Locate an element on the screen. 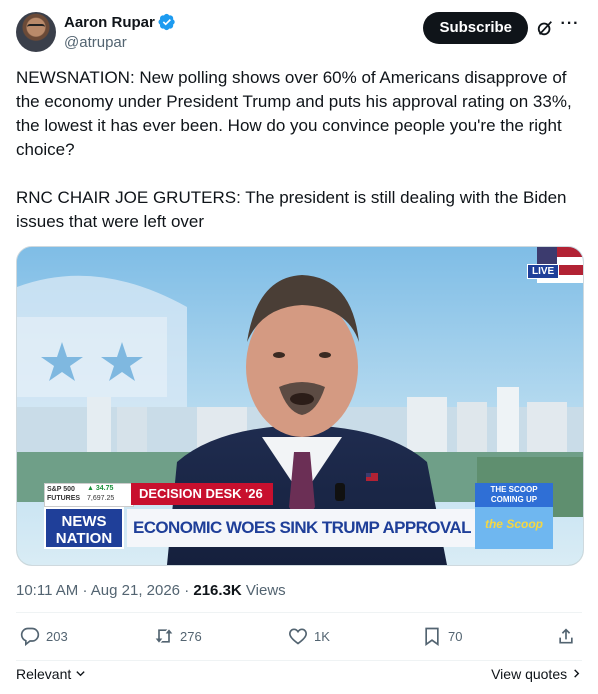 The width and height of the screenshot is (598, 694). view-quotes-link: View quotes is located at coordinates (536, 674).